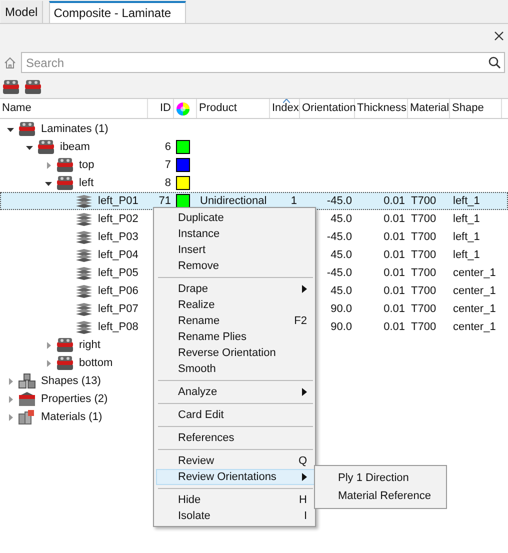  I want to click on menu-item: Review Orientations, so click(235, 477).